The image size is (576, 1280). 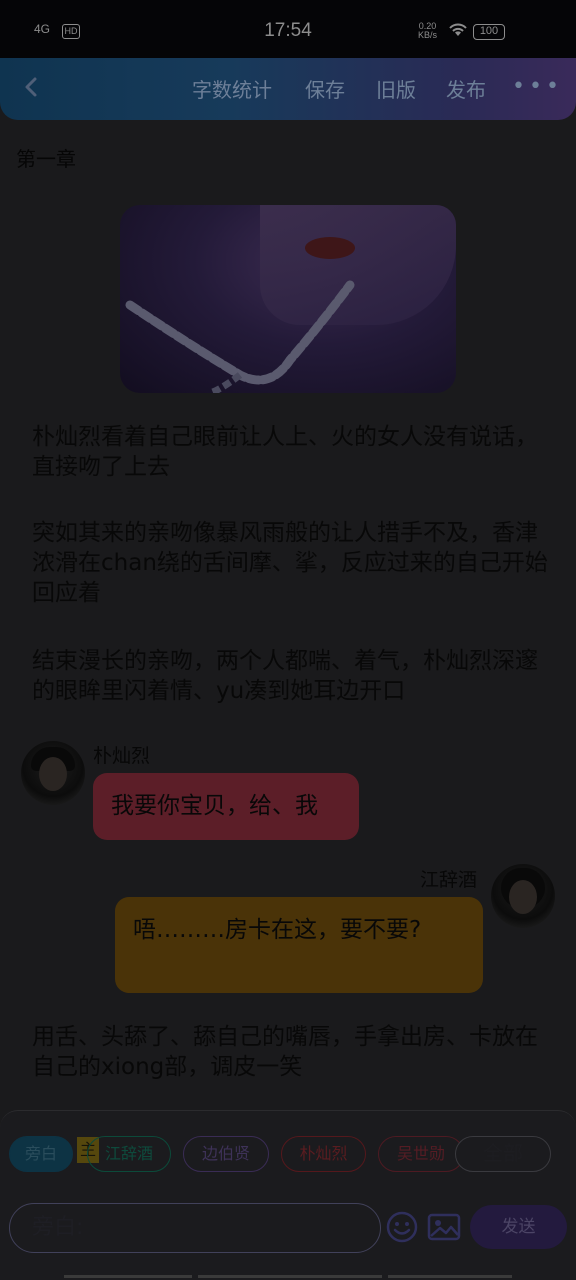 I want to click on sender-name: 朴灿烈, so click(x=122, y=756).